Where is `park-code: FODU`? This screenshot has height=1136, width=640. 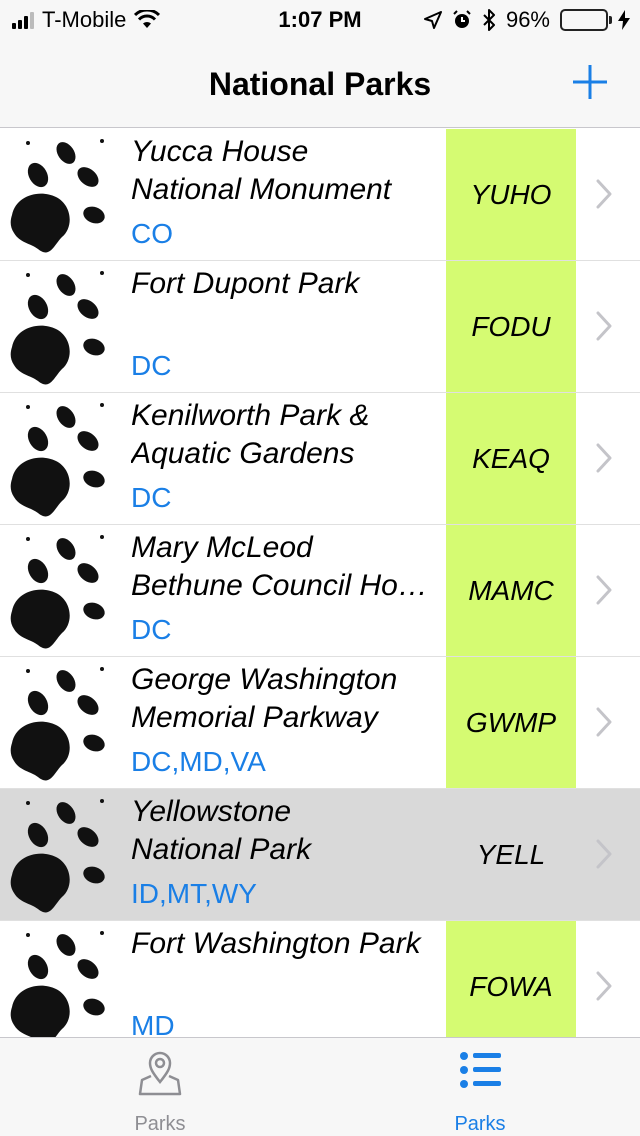 park-code: FODU is located at coordinates (511, 326).